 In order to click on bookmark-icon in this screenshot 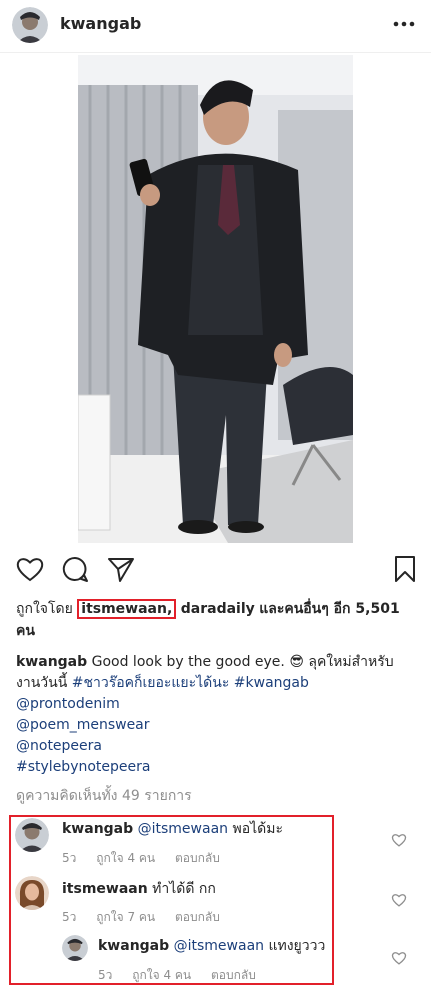, I will do `click(405, 569)`.